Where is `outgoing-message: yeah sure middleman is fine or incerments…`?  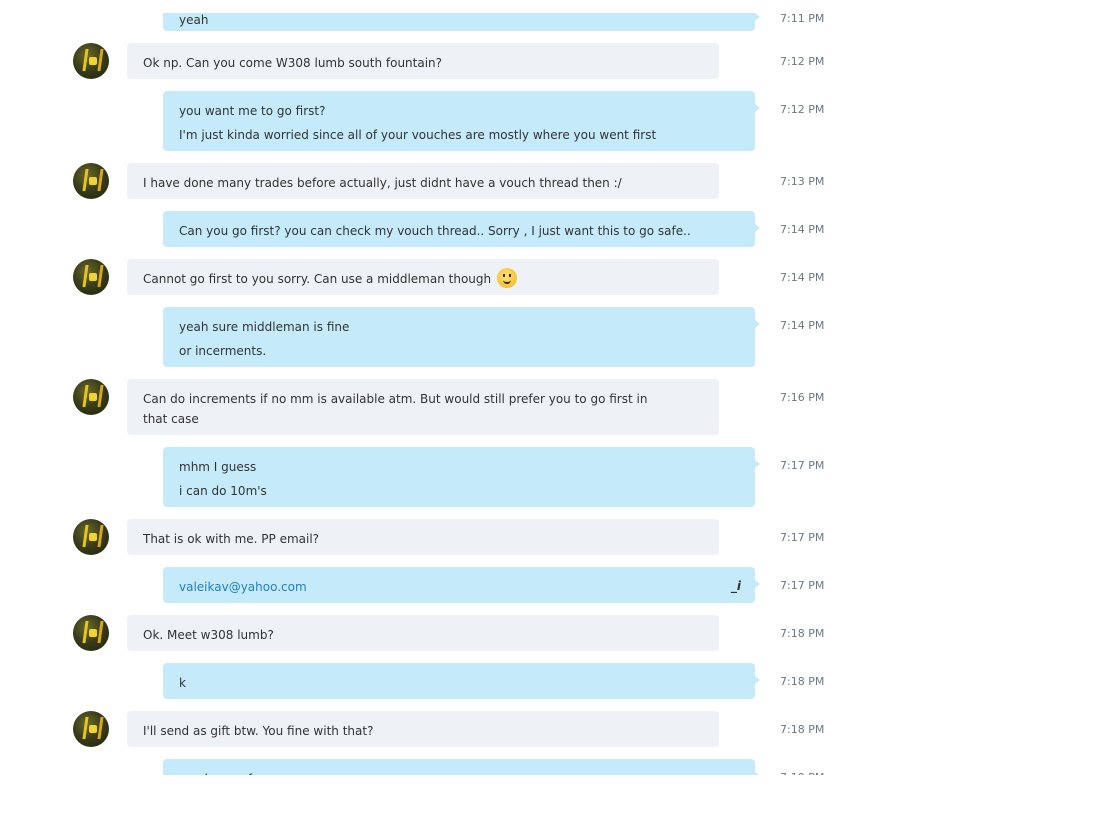
outgoing-message: yeah sure middleman is fine or incerments… is located at coordinates (549, 337).